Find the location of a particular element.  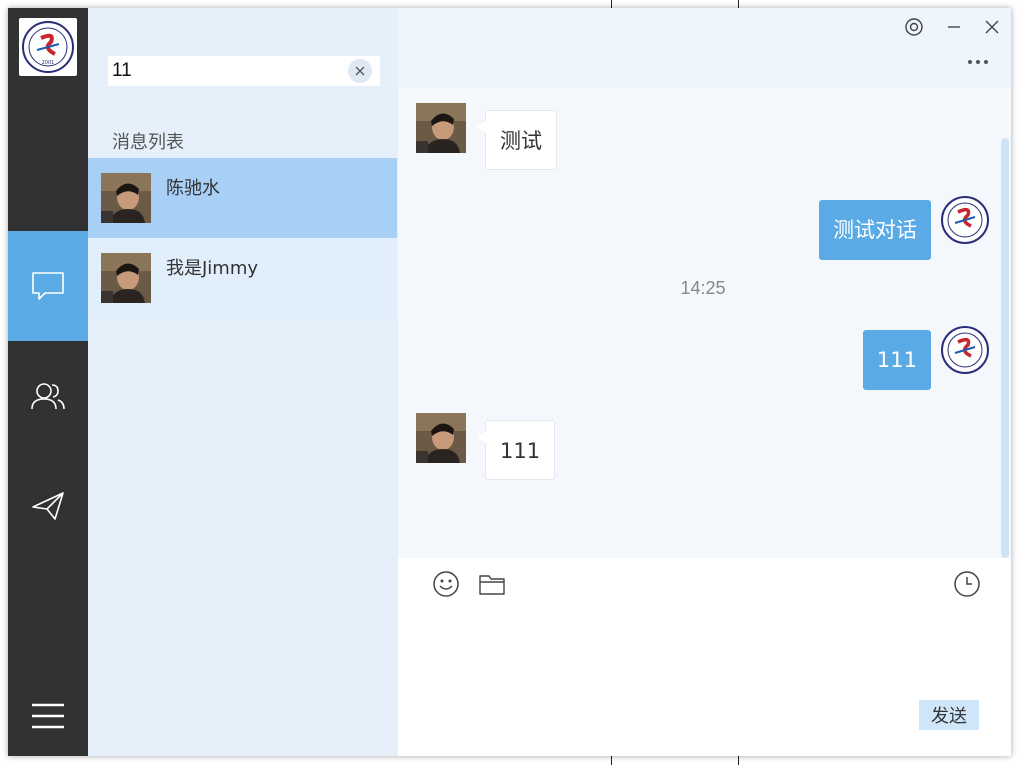

emoji-button is located at coordinates (446, 584).